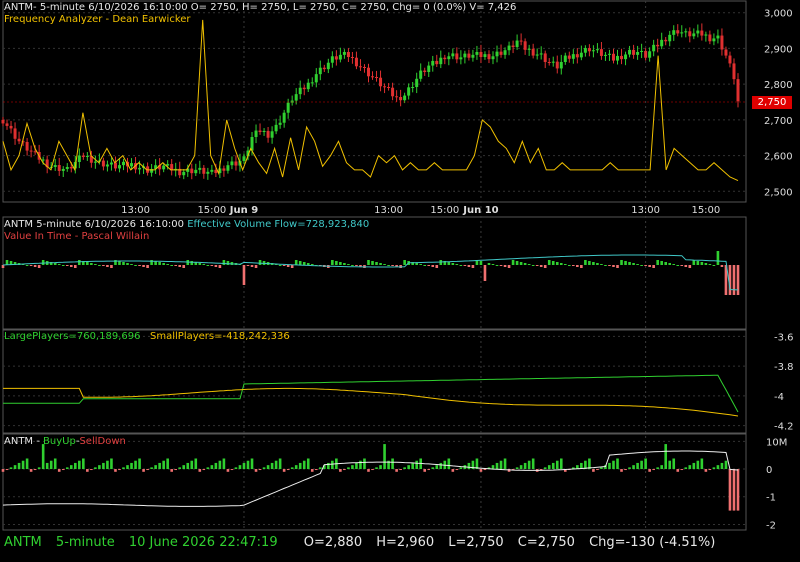 The image size is (800, 562). Describe the element at coordinates (97, 19) in the screenshot. I see `indicator-label: Frequency Analyzer - Dean Earwicker` at that location.